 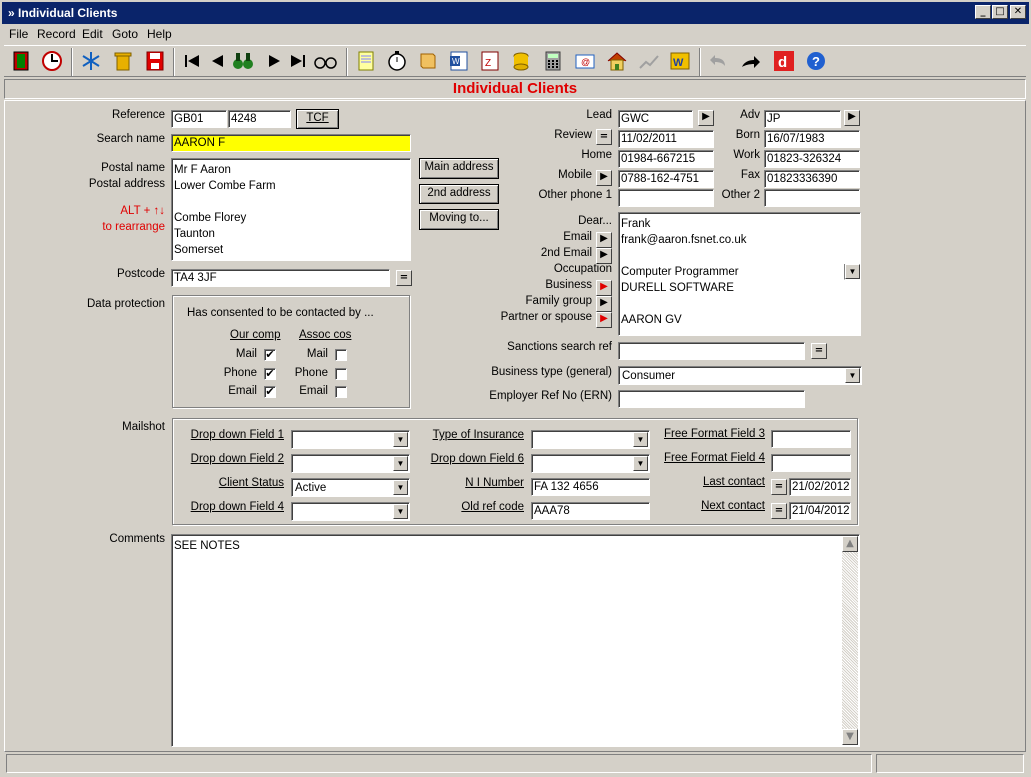 What do you see at coordinates (350, 511) in the screenshot?
I see `dropdown-field4-select: ▼` at bounding box center [350, 511].